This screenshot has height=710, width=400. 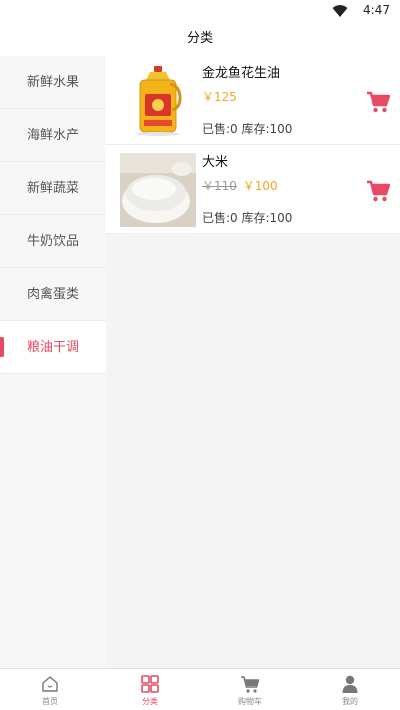 I want to click on sidebar-item-meat-eggs: 肉禽蛋类, so click(x=53, y=294).